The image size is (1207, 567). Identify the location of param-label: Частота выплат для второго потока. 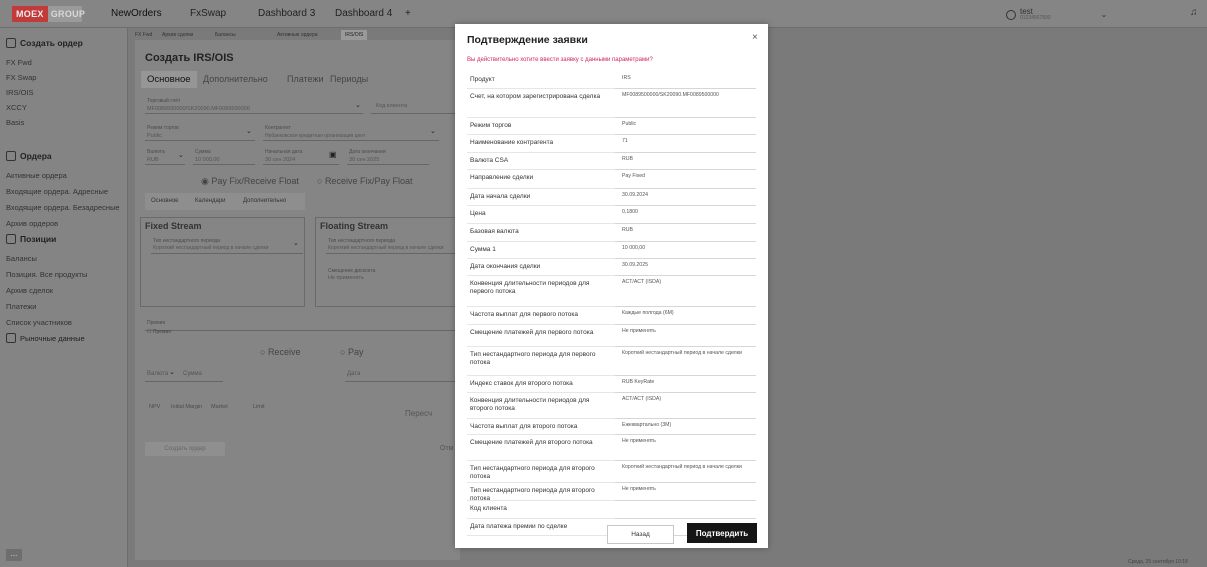
(524, 426).